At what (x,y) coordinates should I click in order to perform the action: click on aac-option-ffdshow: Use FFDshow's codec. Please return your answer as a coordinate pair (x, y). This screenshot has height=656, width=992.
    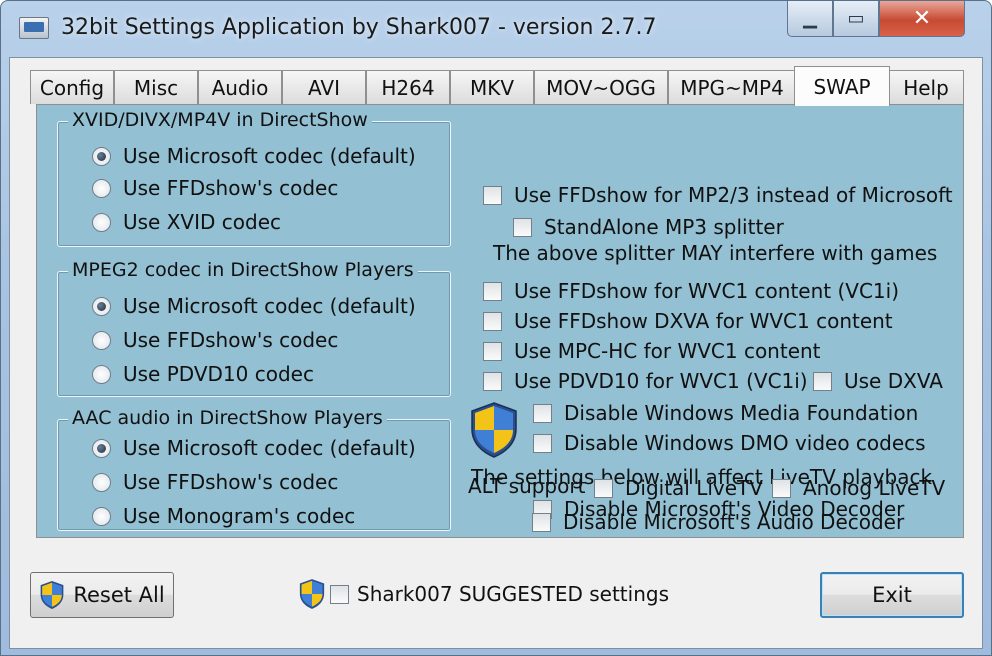
    Looking at the image, I should click on (215, 482).